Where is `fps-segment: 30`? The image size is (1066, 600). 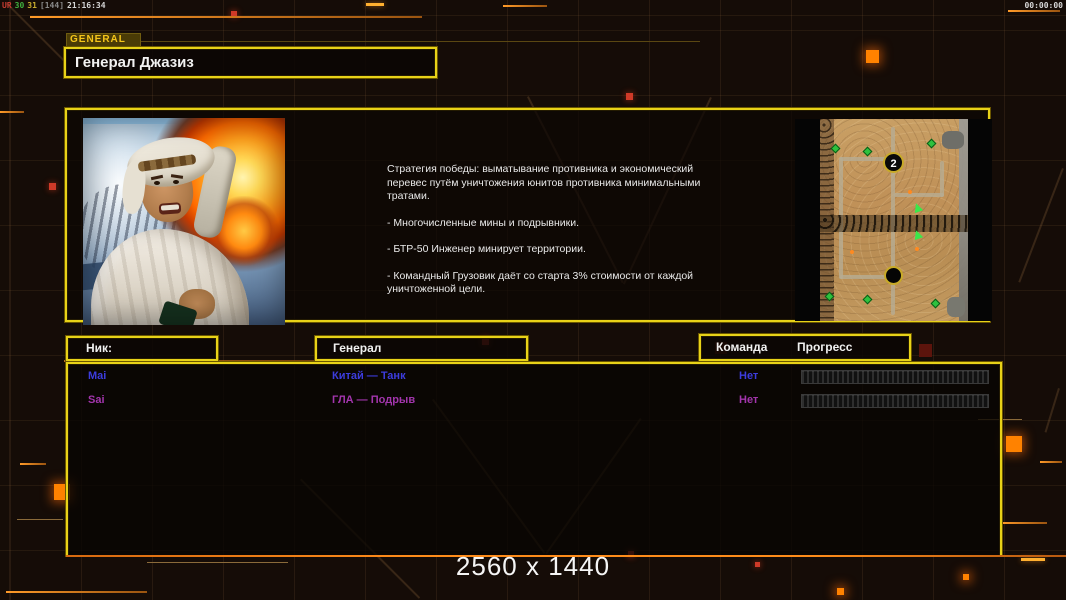
fps-segment: 30 is located at coordinates (19, 5).